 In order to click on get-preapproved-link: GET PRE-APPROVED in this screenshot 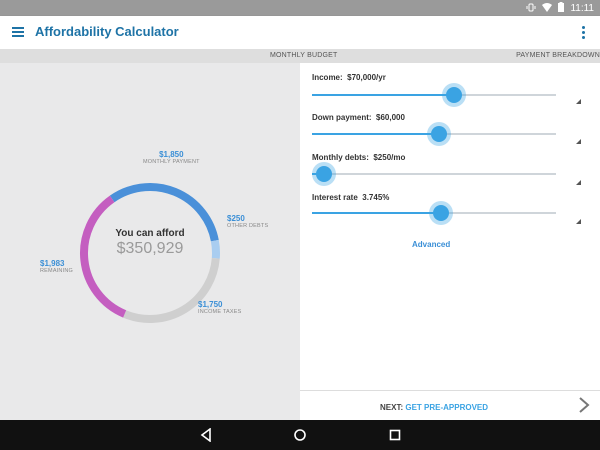, I will do `click(446, 407)`.